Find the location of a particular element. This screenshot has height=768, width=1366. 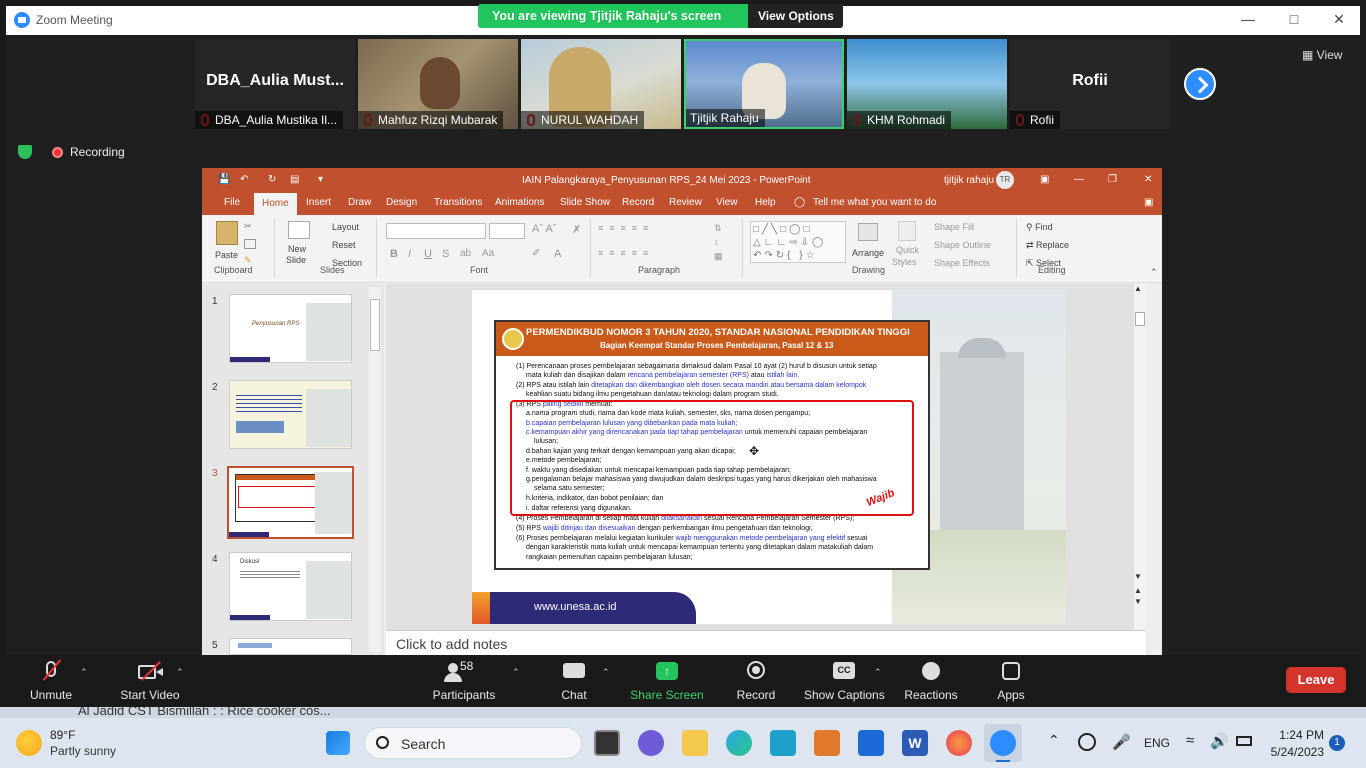

present-icon: ▤ is located at coordinates (294, 179).